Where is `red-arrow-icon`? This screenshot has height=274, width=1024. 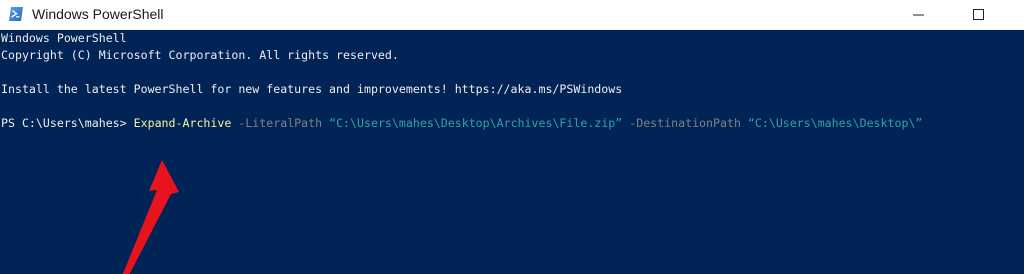
red-arrow-icon is located at coordinates (150, 217).